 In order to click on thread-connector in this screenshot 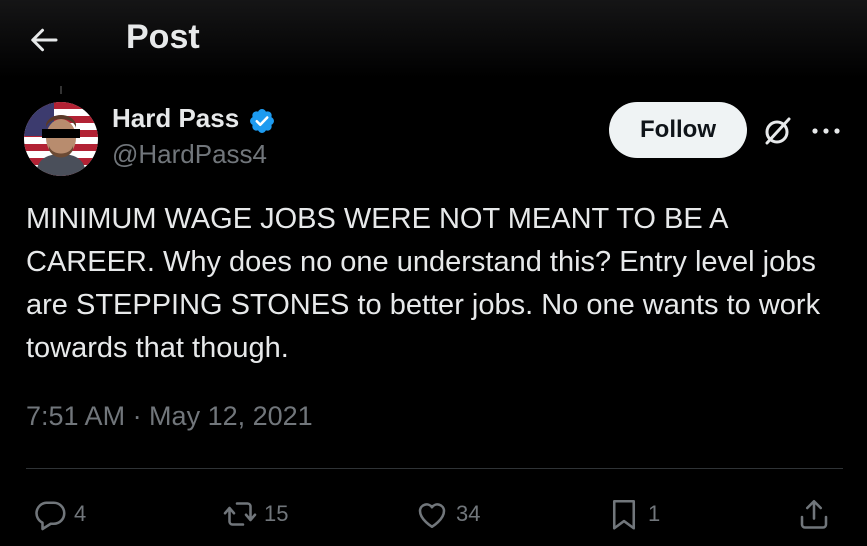, I will do `click(61, 90)`.